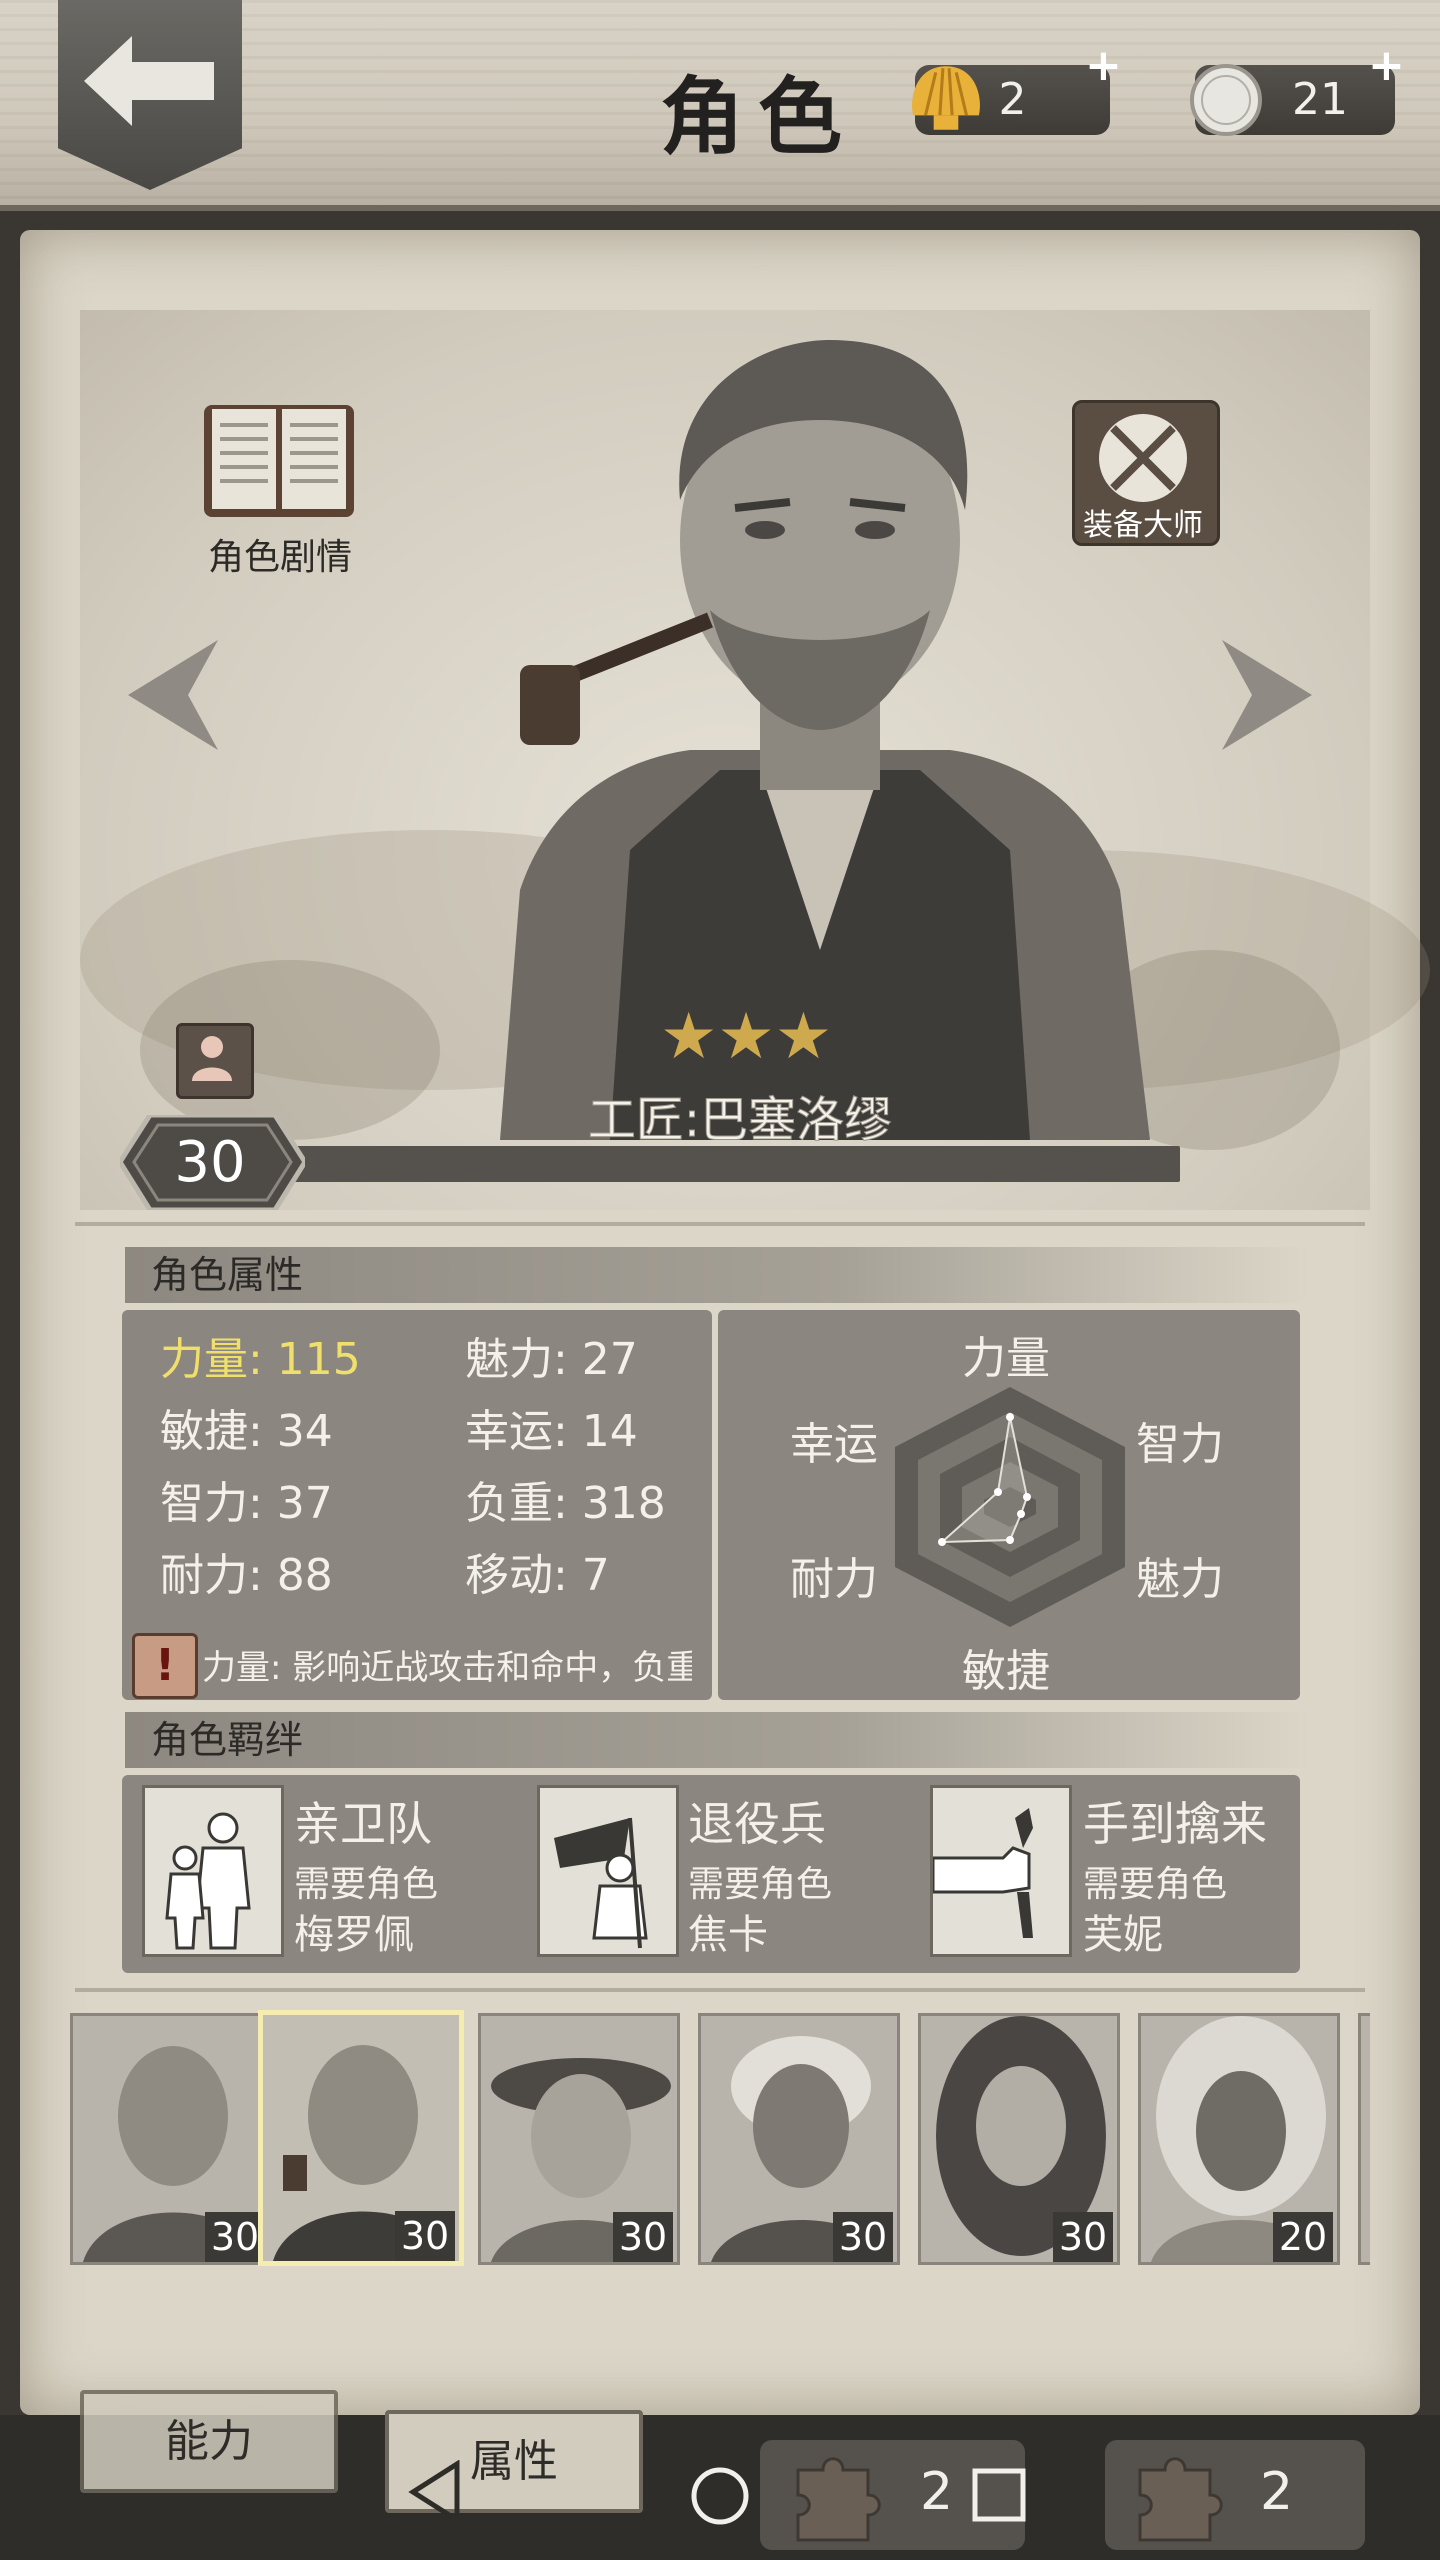 The image size is (1440, 2560). I want to click on bond-required-character: 焦卡, so click(728, 1935).